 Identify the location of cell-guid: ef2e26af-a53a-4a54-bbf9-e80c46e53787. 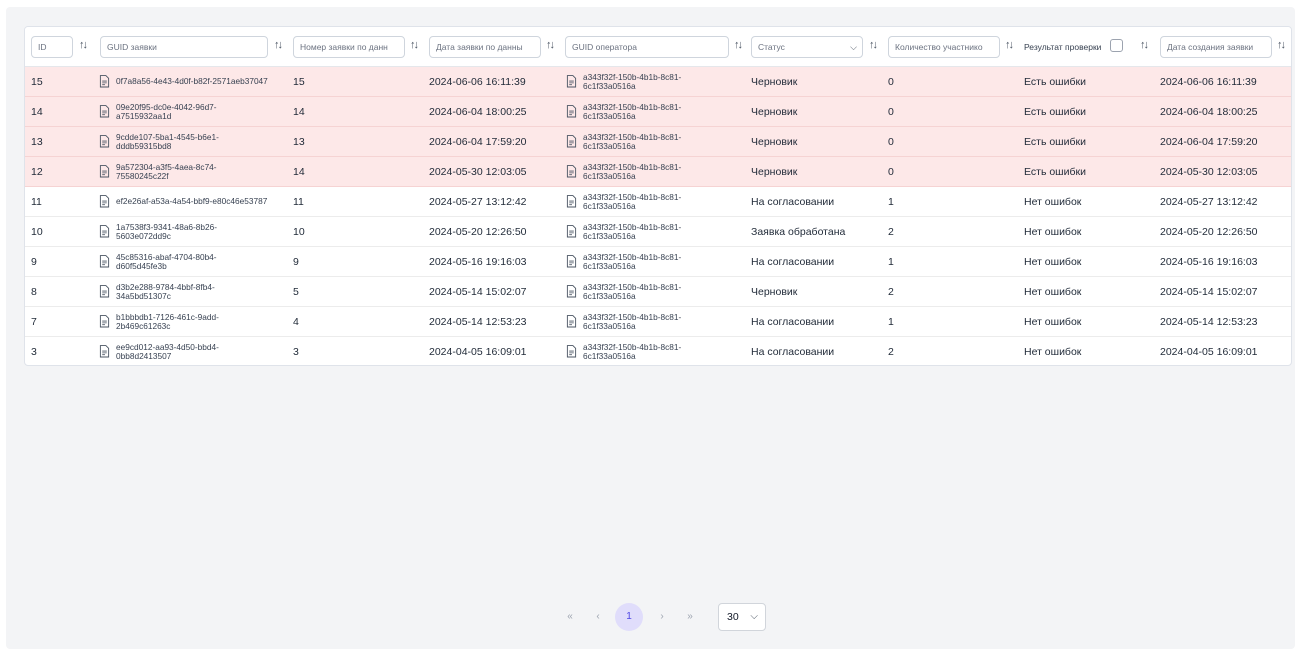
(192, 201).